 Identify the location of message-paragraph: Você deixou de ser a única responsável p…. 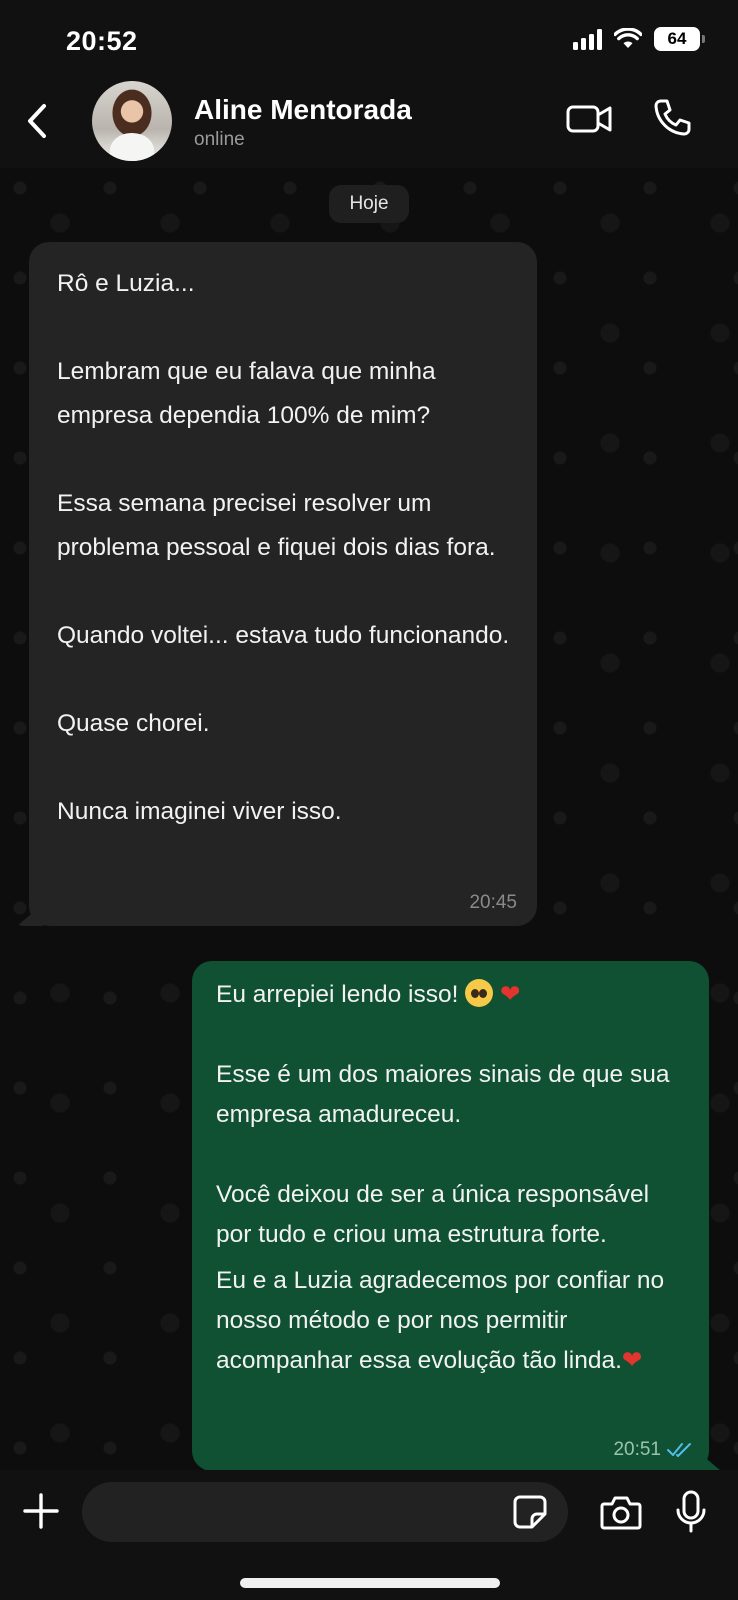
(436, 1214).